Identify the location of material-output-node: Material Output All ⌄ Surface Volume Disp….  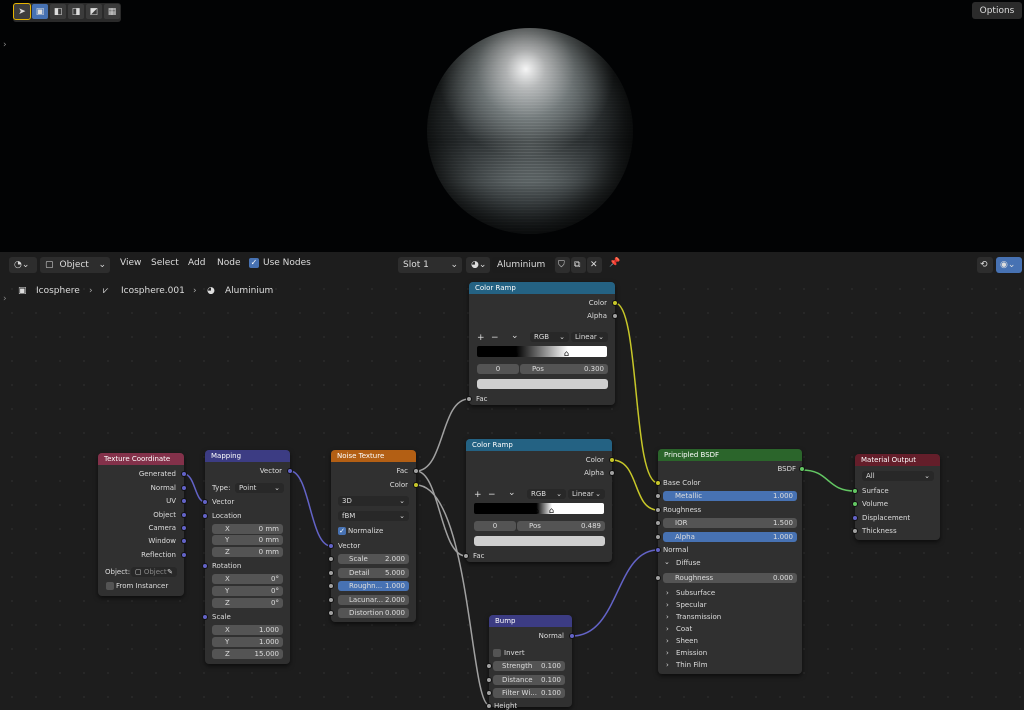
(896, 497).